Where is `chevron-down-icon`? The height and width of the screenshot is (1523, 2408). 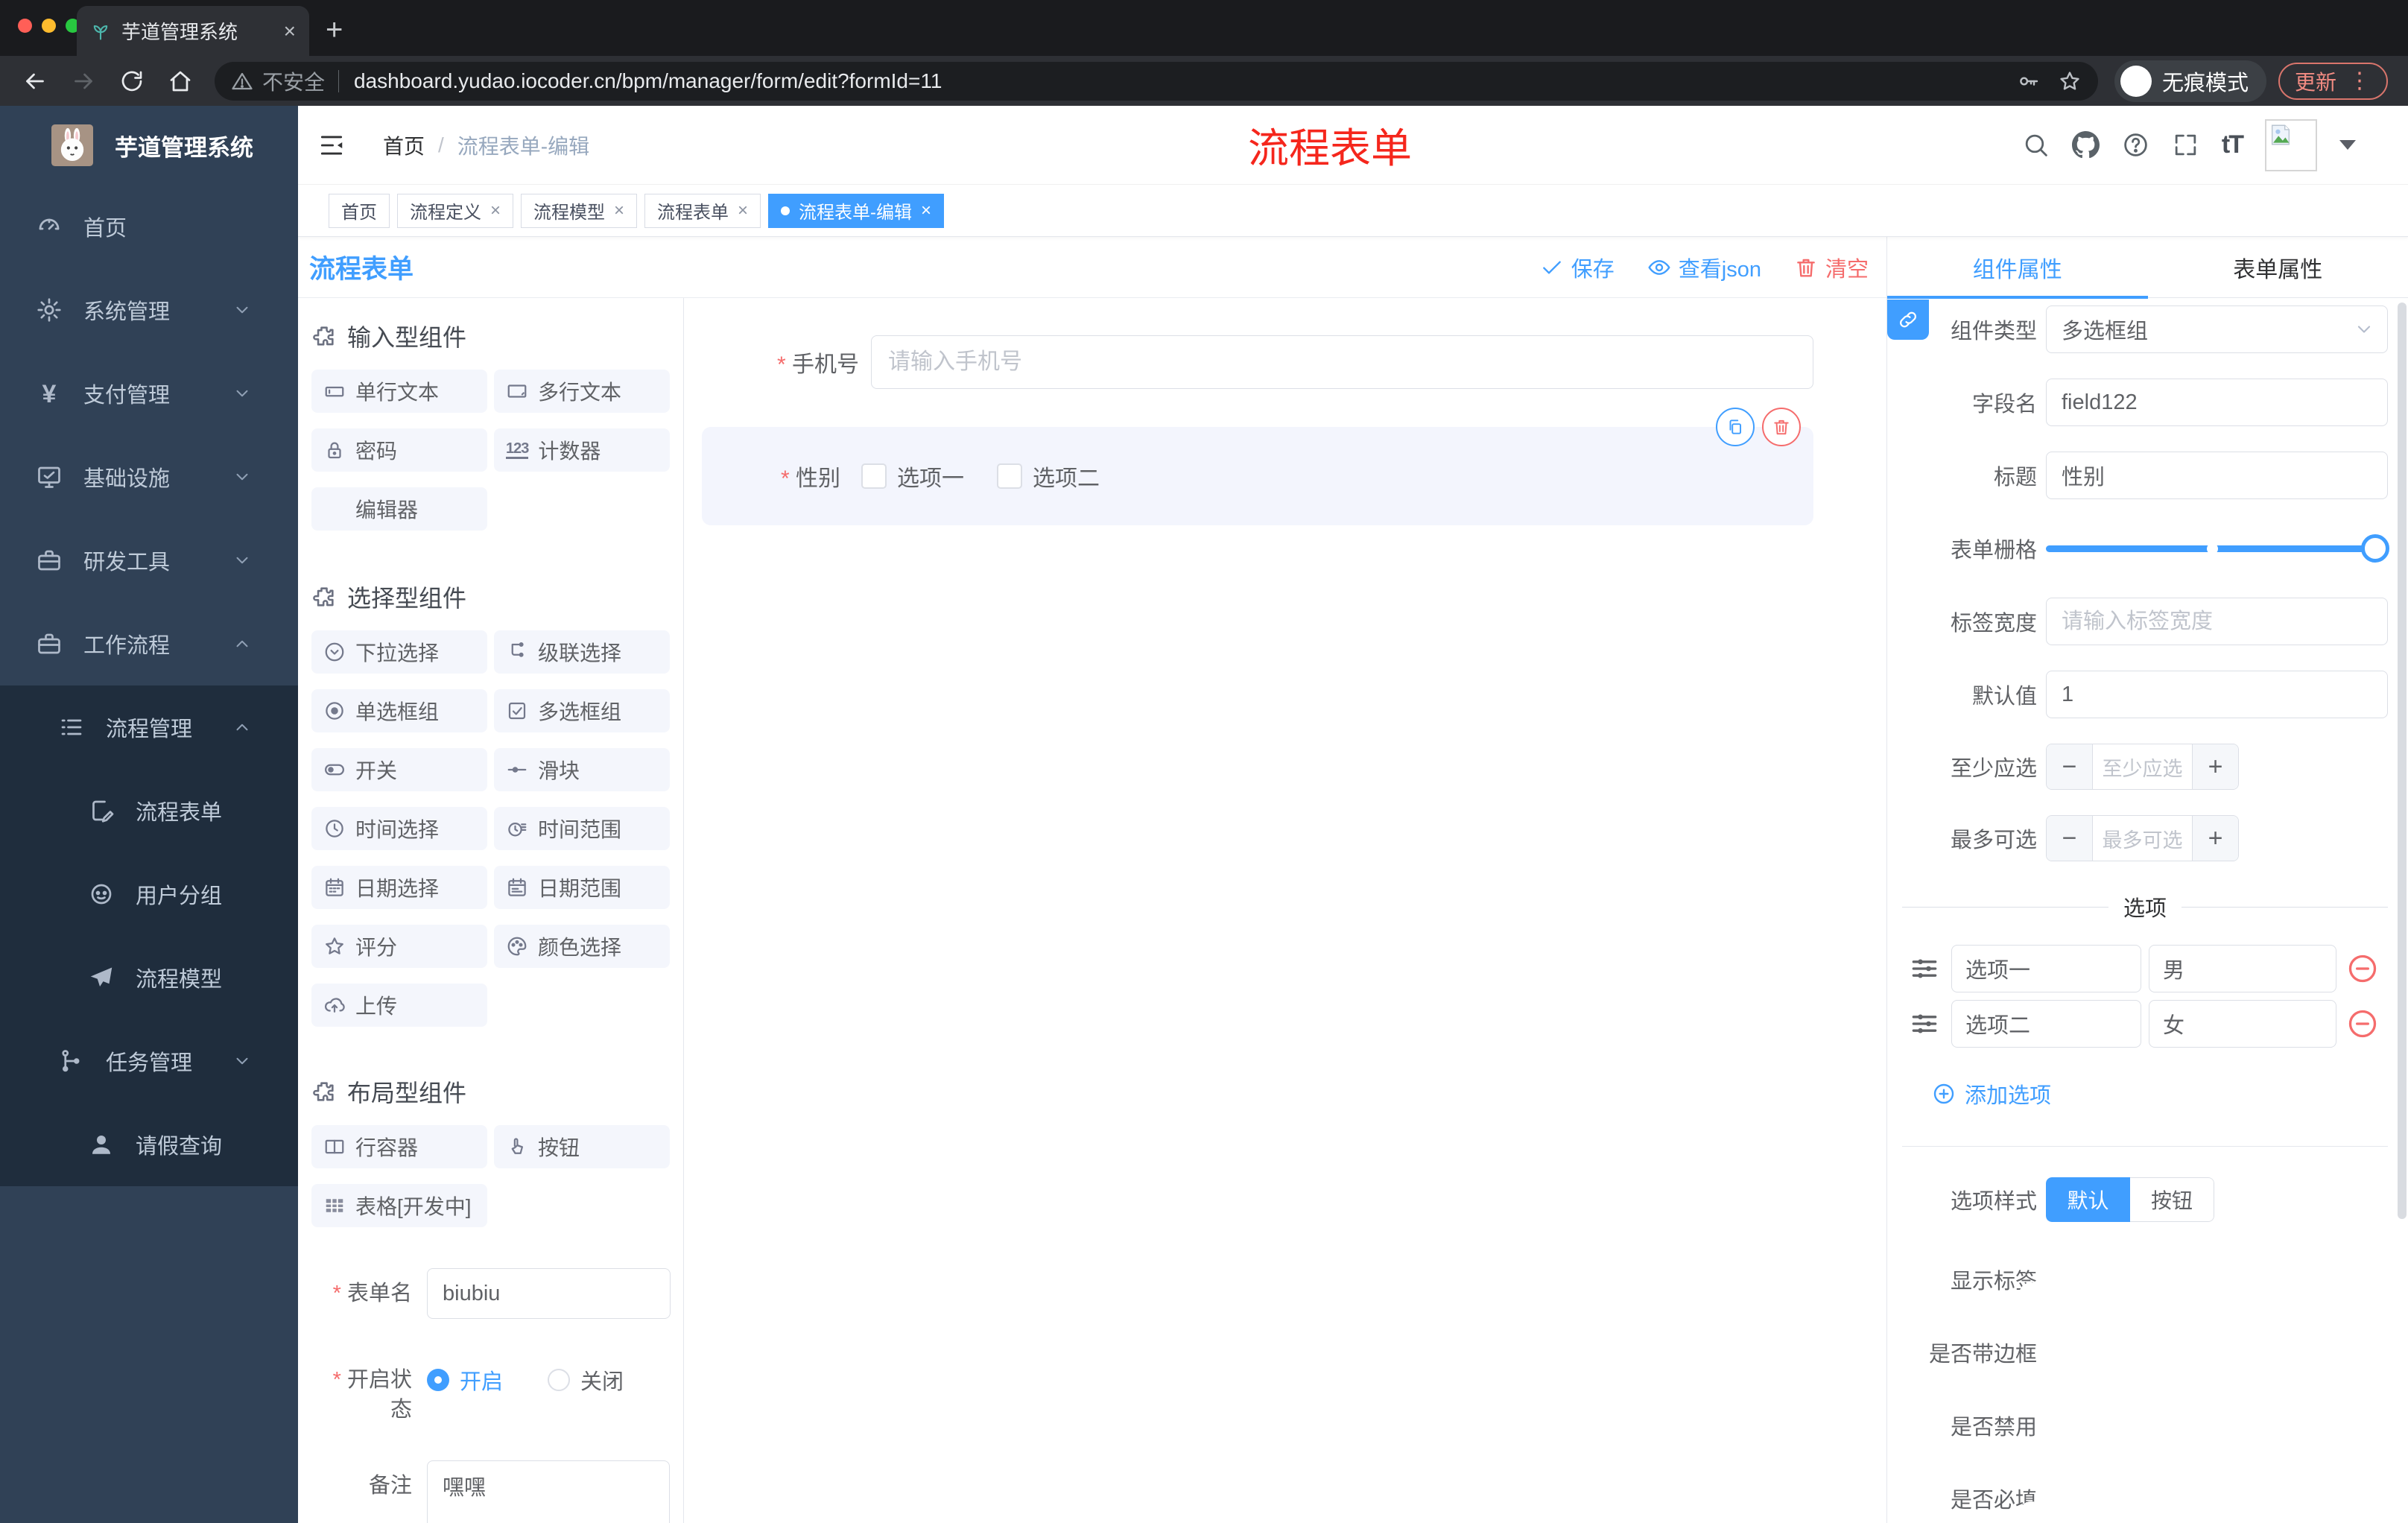
chevron-down-icon is located at coordinates (2364, 329).